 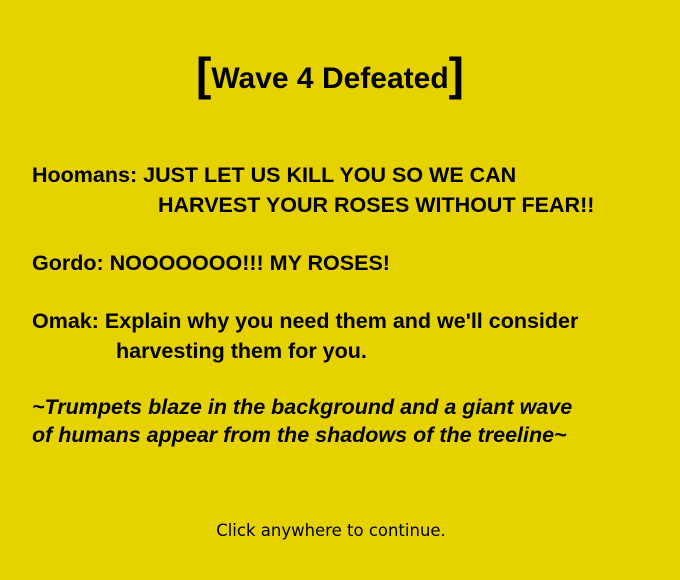 What do you see at coordinates (85, 175) in the screenshot?
I see `speaker-name: Hoomans:` at bounding box center [85, 175].